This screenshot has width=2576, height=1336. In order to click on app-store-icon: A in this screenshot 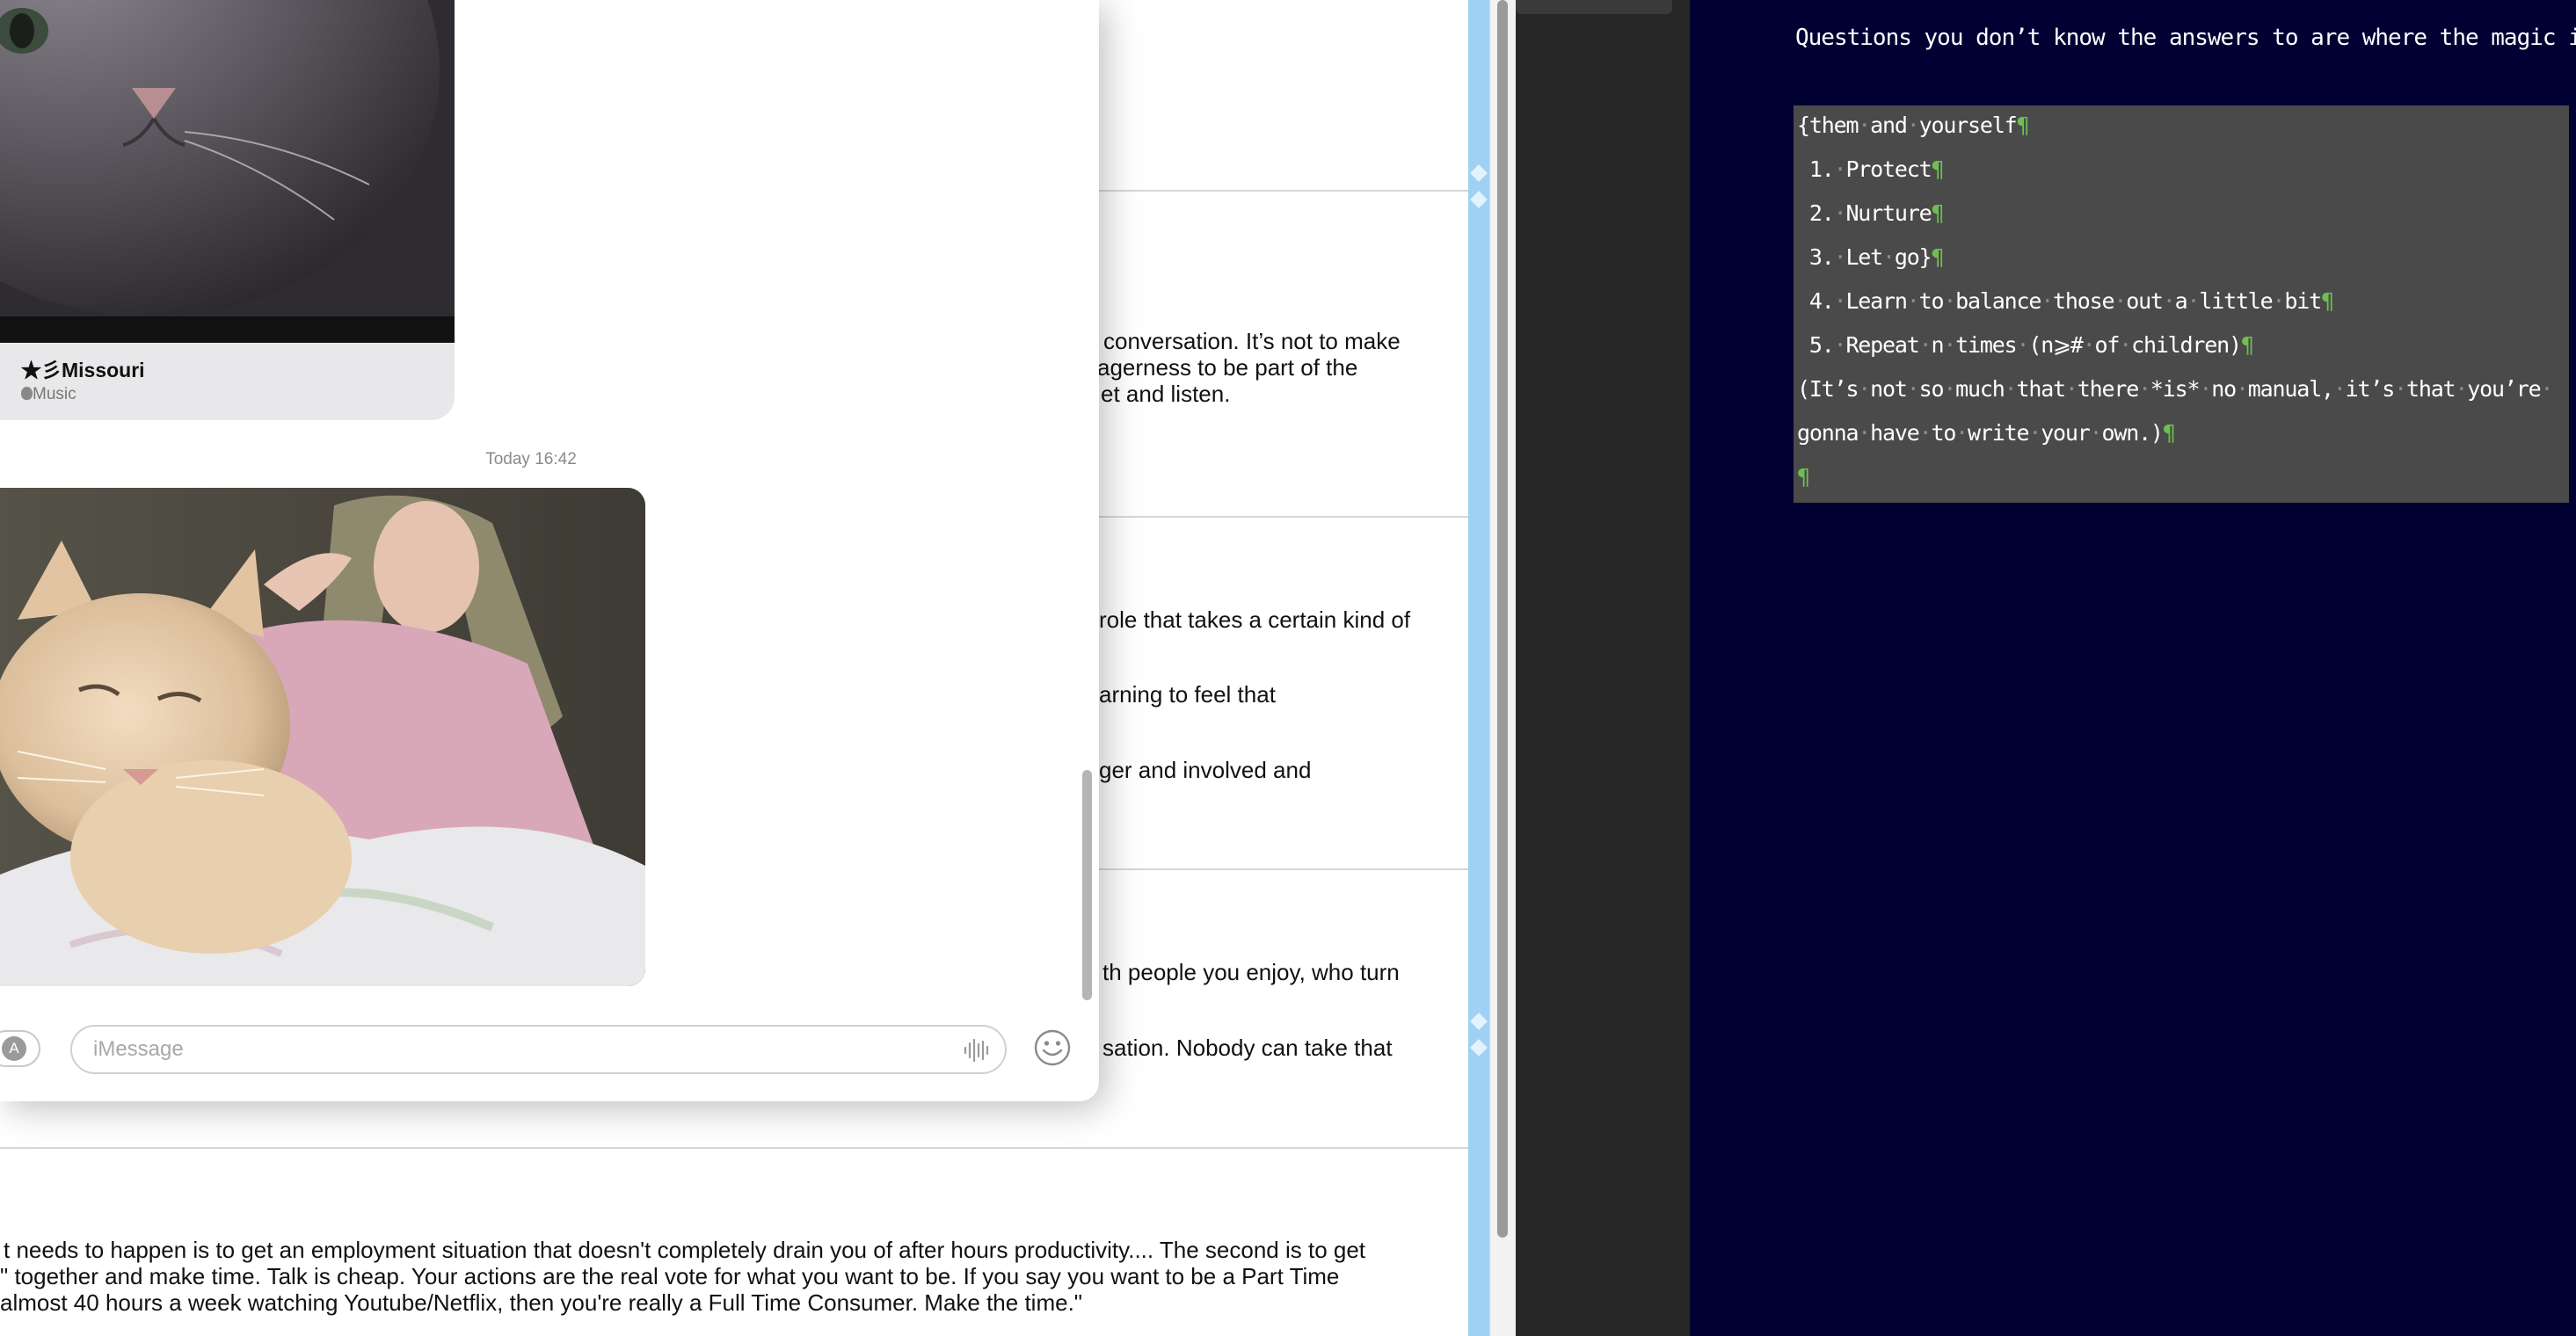, I will do `click(14, 1048)`.